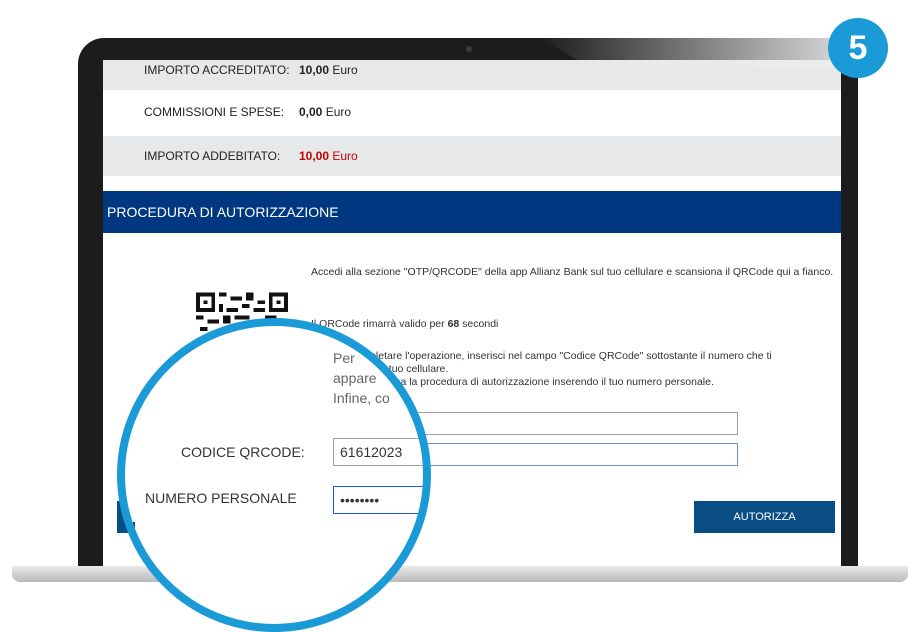 The height and width of the screenshot is (632, 913). What do you see at coordinates (217, 70) in the screenshot?
I see `row-label: IMPORTO ACCREDITATO:` at bounding box center [217, 70].